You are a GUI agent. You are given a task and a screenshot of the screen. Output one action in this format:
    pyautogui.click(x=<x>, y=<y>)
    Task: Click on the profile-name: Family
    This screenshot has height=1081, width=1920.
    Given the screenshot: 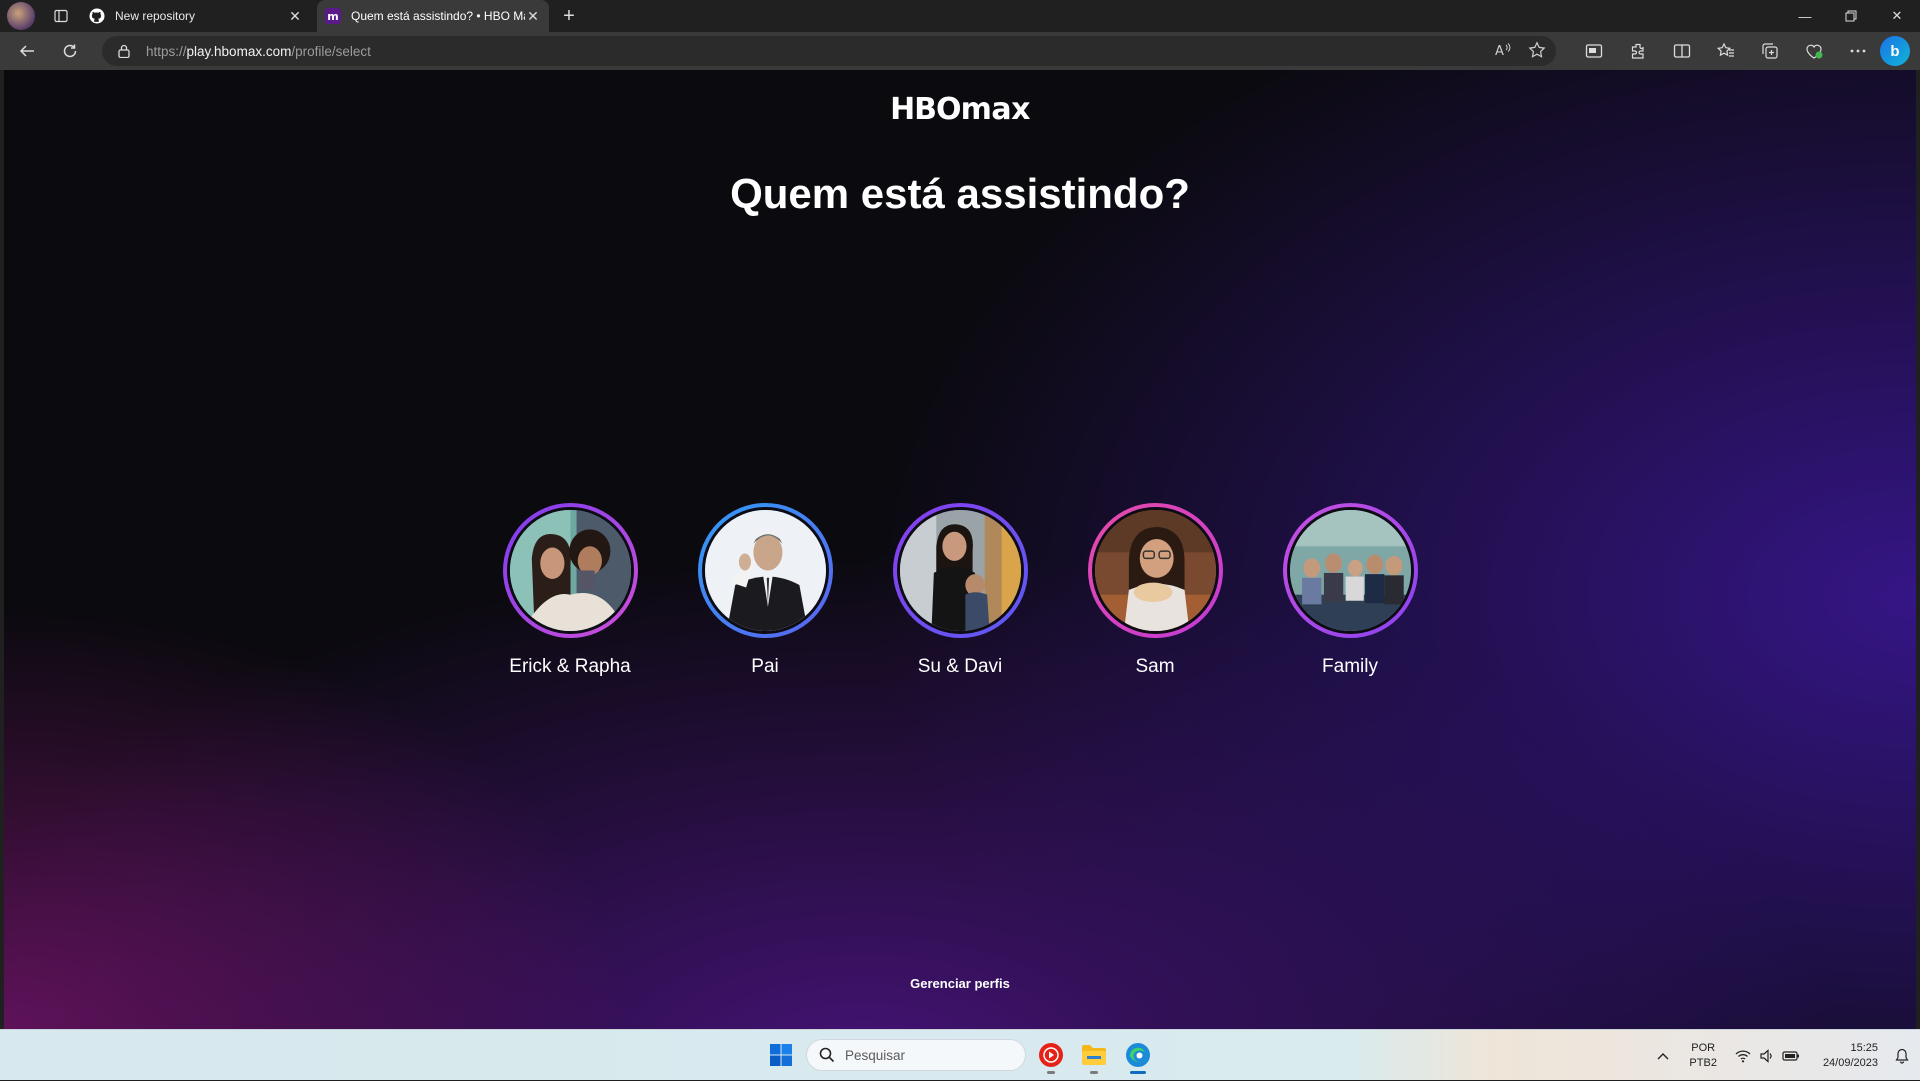 What is the action you would take?
    pyautogui.click(x=1350, y=666)
    